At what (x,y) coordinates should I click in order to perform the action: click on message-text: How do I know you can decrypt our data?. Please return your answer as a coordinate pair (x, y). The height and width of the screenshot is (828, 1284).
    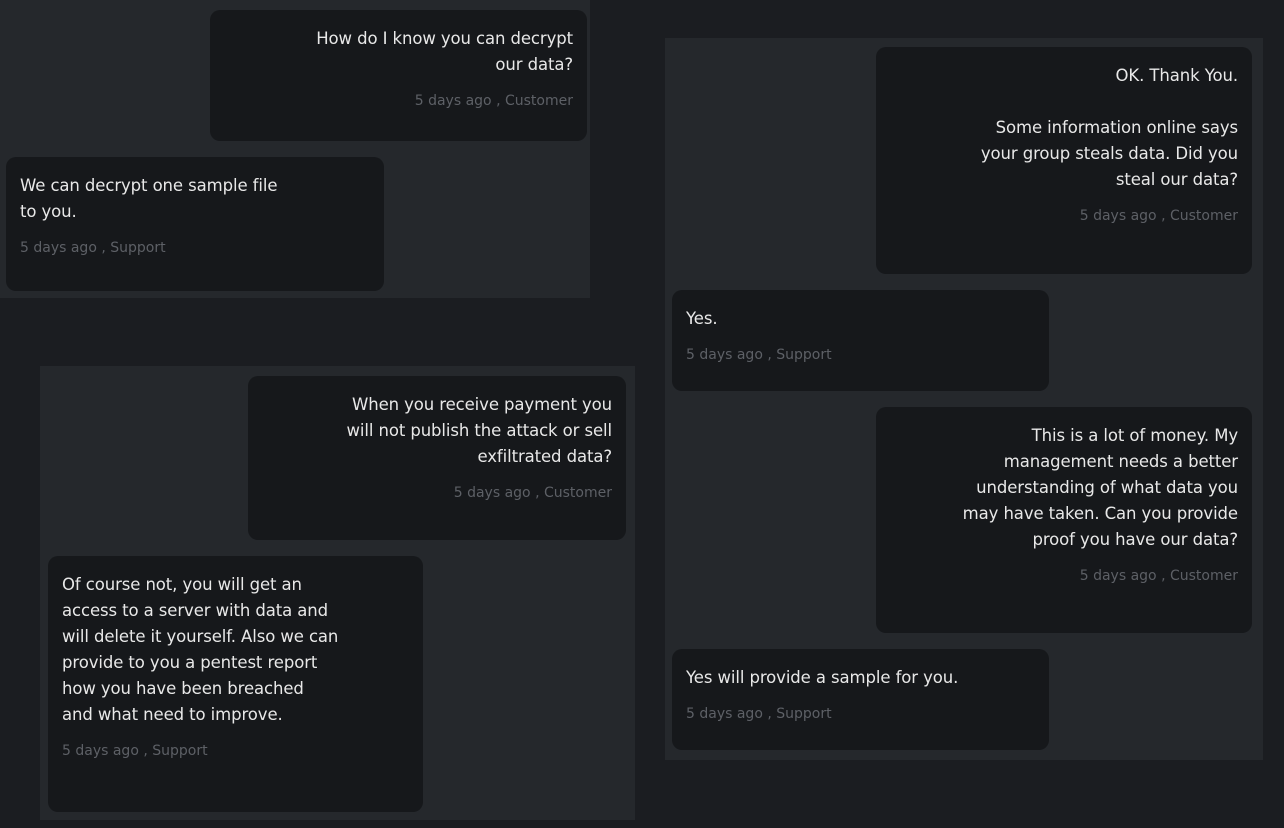
    Looking at the image, I should click on (444, 51).